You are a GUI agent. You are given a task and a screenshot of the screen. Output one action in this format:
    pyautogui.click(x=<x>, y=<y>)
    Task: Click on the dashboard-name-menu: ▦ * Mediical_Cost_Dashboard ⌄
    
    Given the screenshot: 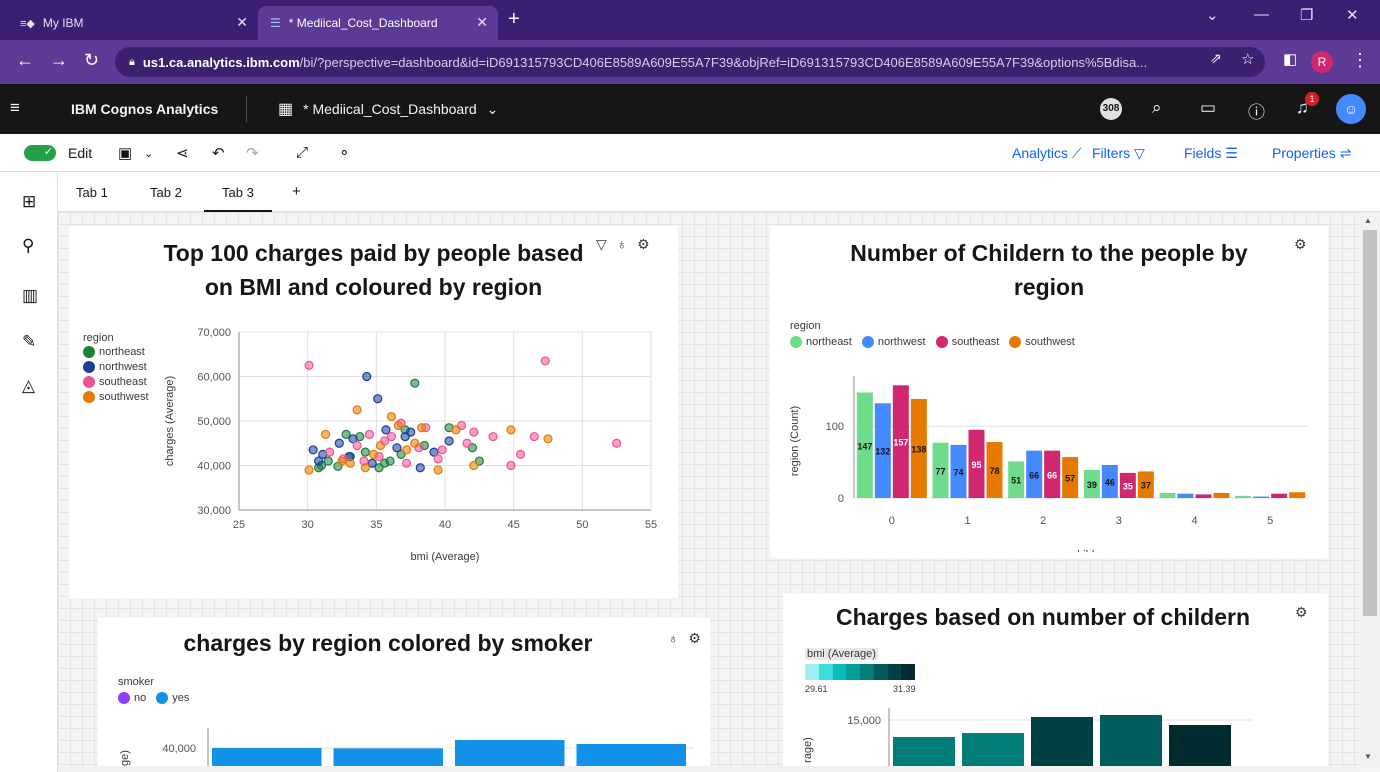 What is the action you would take?
    pyautogui.click(x=388, y=109)
    